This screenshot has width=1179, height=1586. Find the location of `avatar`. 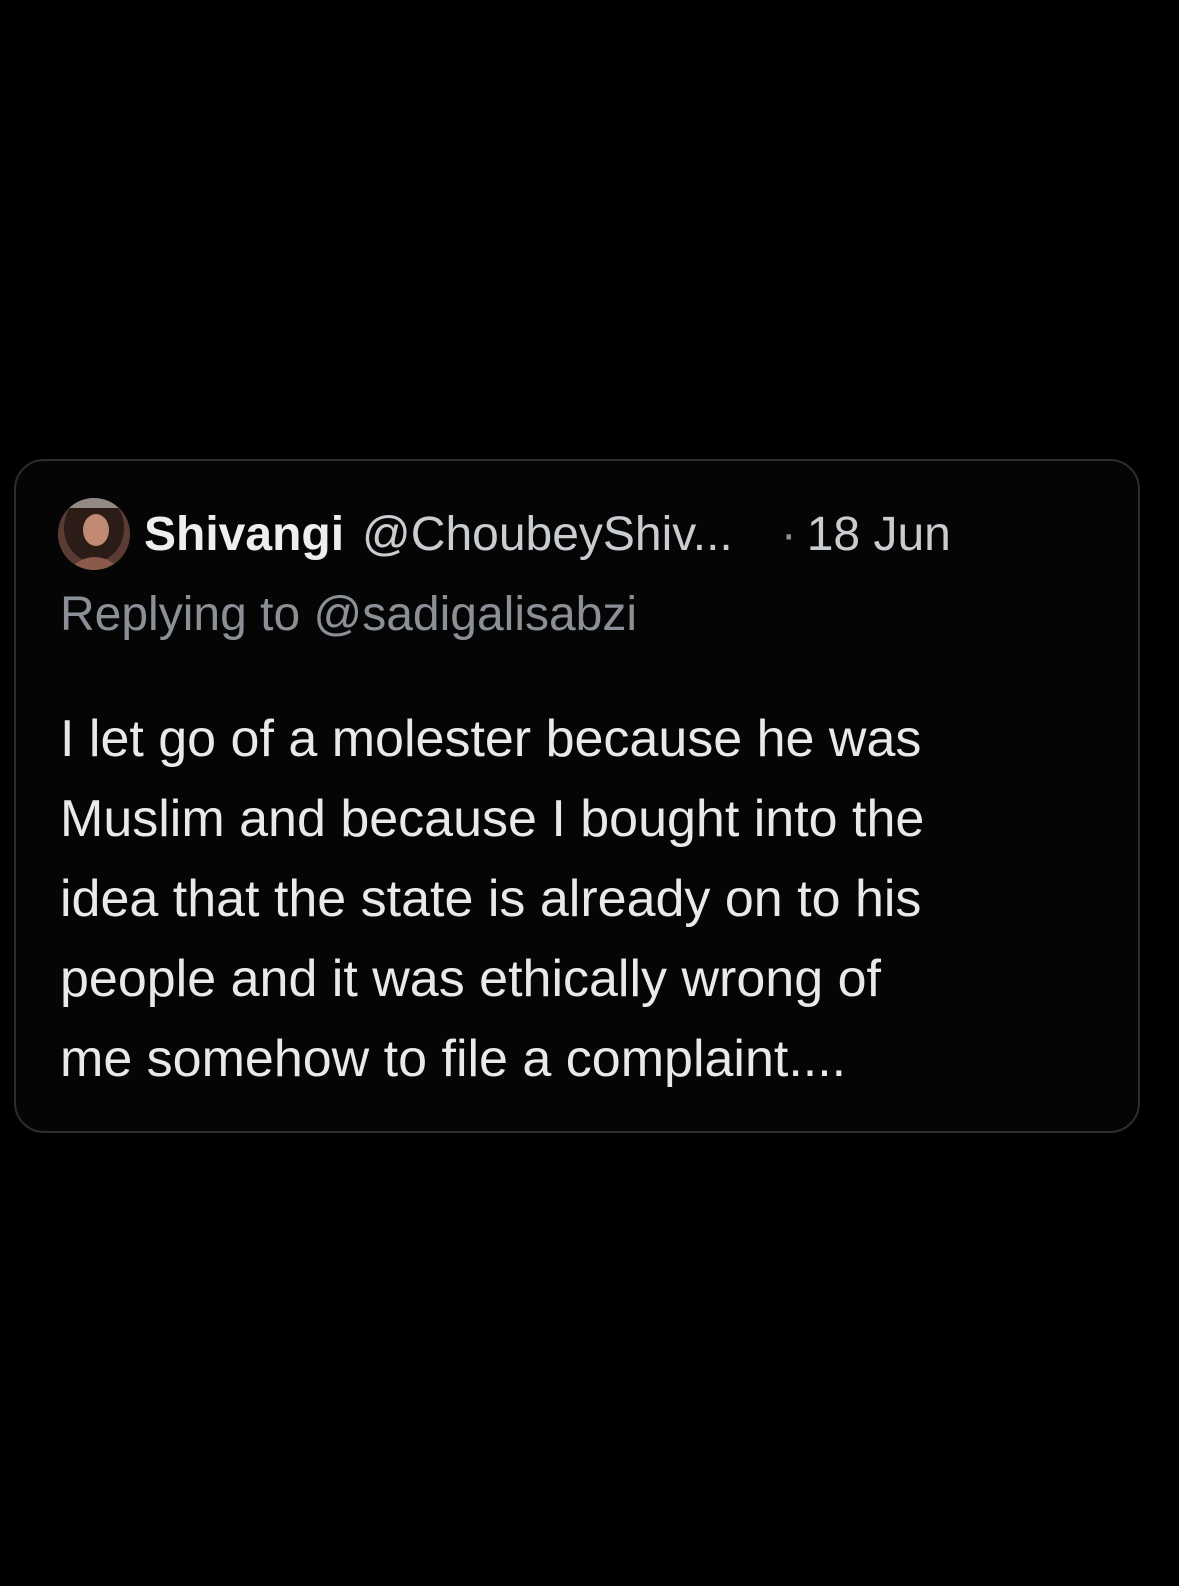

avatar is located at coordinates (94, 534).